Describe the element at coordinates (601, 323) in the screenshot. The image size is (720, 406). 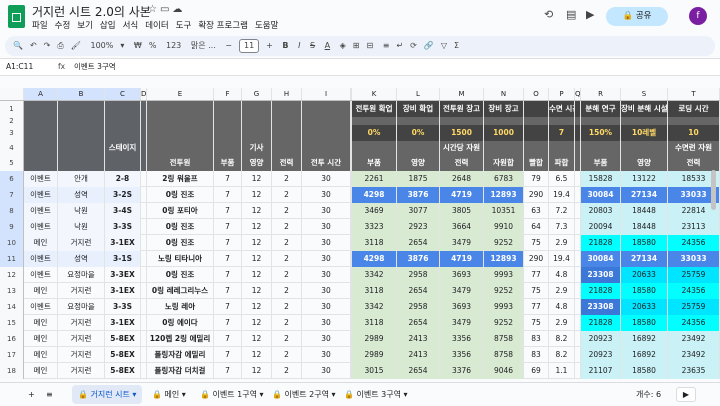
I see `cell-R15: 21828` at that location.